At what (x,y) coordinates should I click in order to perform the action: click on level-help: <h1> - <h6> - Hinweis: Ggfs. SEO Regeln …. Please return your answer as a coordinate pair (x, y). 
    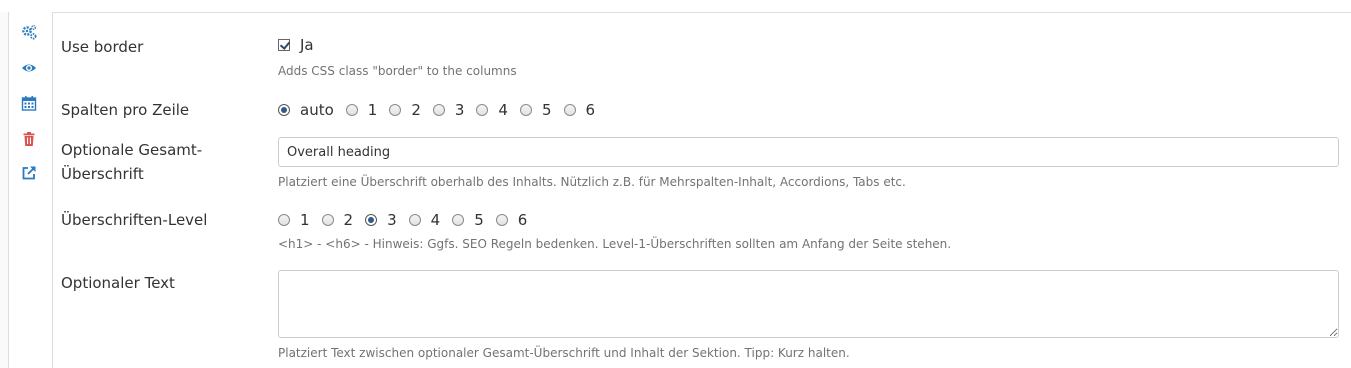
    Looking at the image, I should click on (615, 244).